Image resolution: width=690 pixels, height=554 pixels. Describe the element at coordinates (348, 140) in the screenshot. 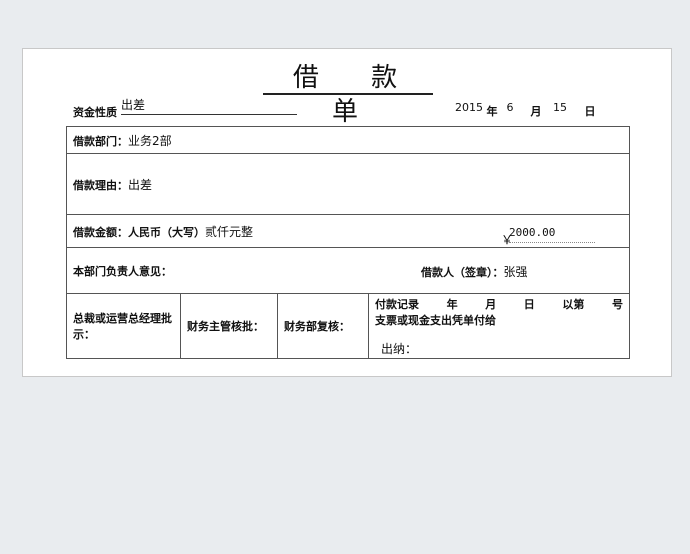

I see `dept-row: 借款部门：业务2部` at that location.